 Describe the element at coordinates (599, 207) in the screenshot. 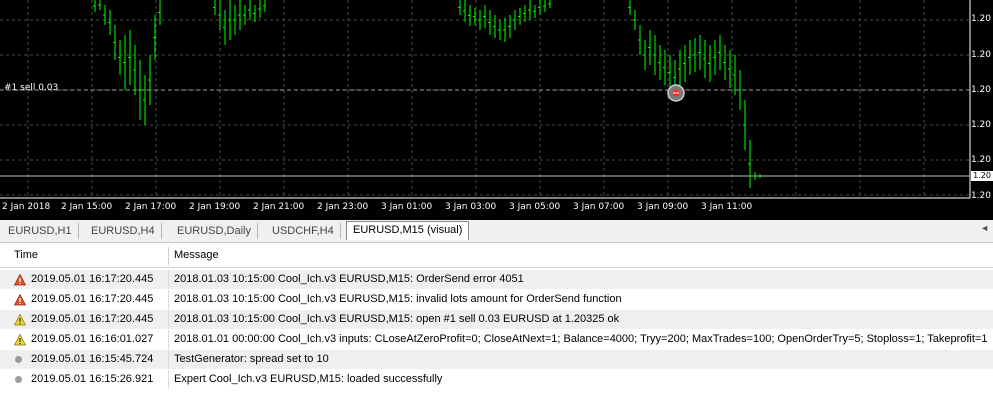

I see `time-axis-label: 3 Jan 07:00` at that location.